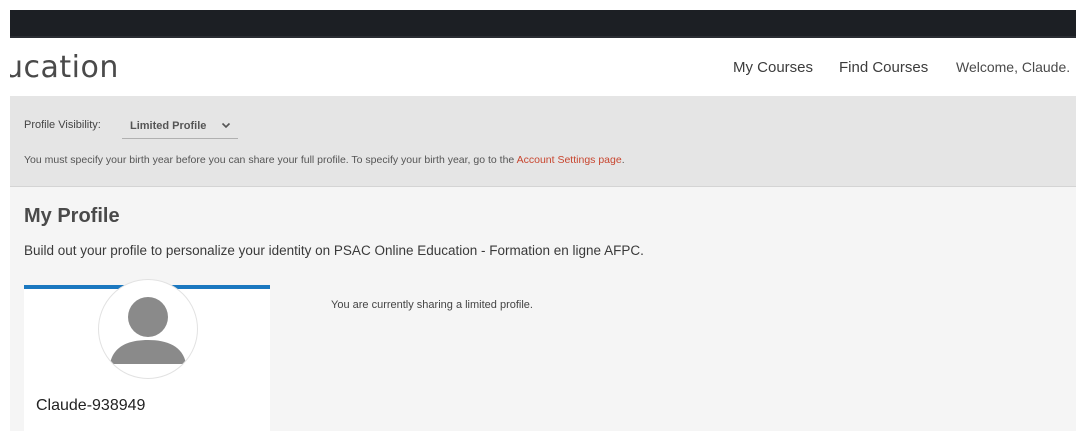 The image size is (1076, 431). Describe the element at coordinates (168, 126) in the screenshot. I see `profile-visibility-value: Limited Profile` at that location.